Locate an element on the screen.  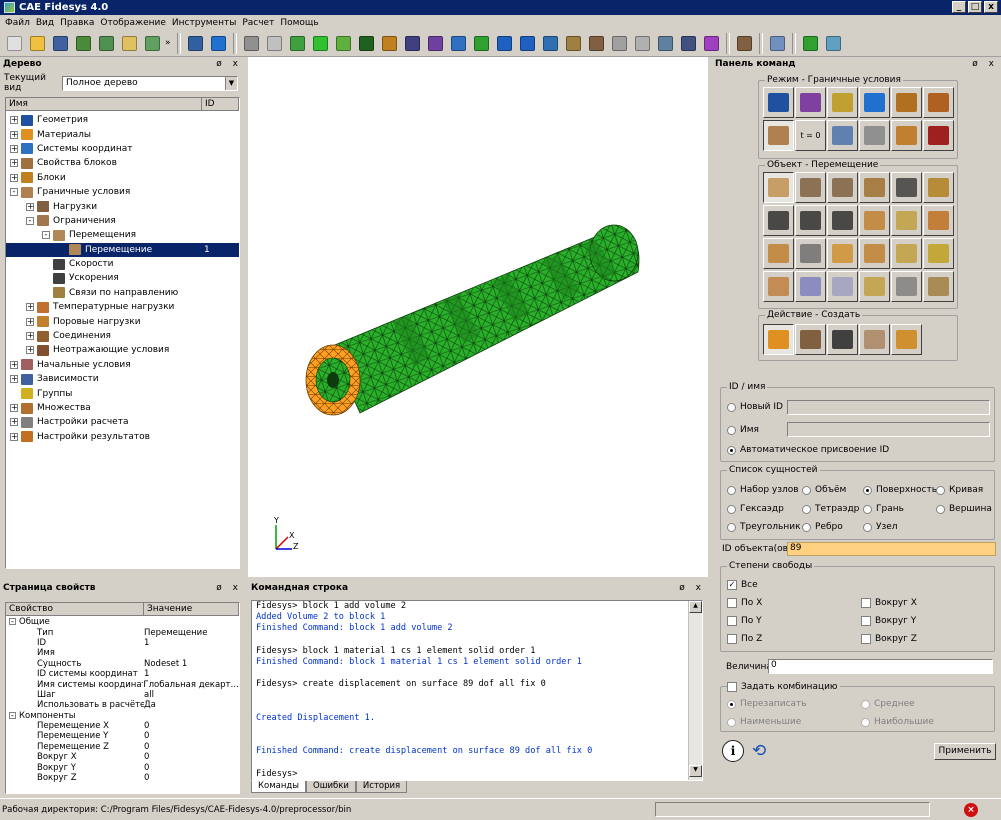
scroll-down-icon: ▼ is located at coordinates (695, 771).